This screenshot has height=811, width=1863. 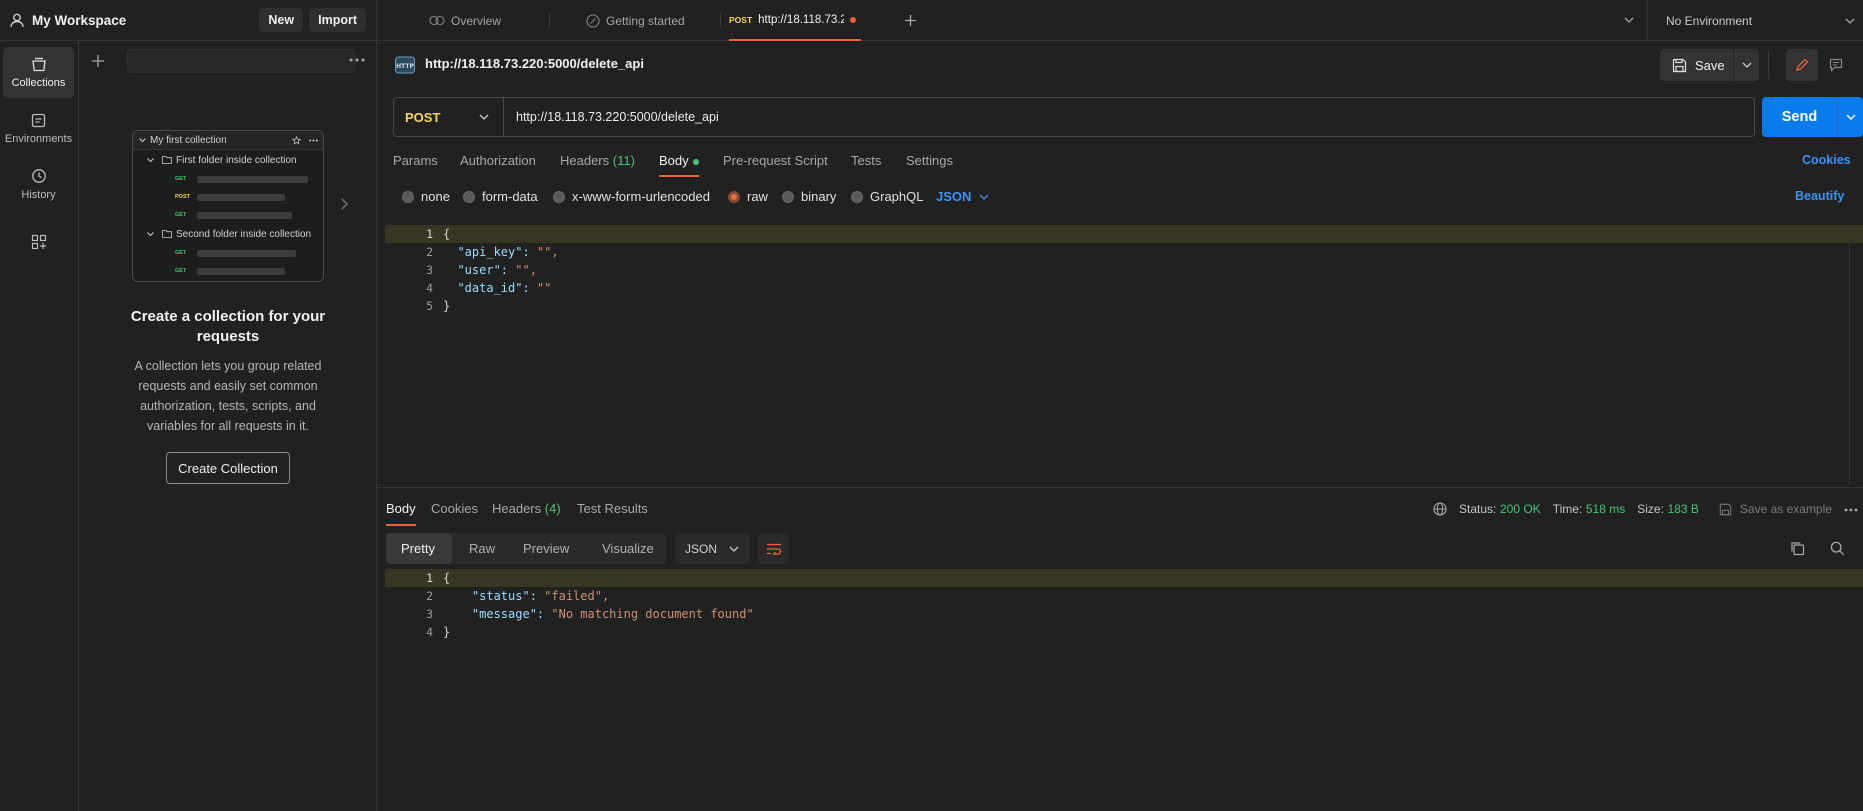 I want to click on view-raw: Raw, so click(x=482, y=548).